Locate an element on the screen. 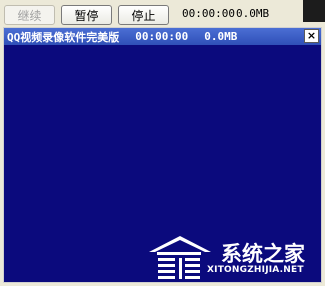  continue-button: 继续 is located at coordinates (29, 15).